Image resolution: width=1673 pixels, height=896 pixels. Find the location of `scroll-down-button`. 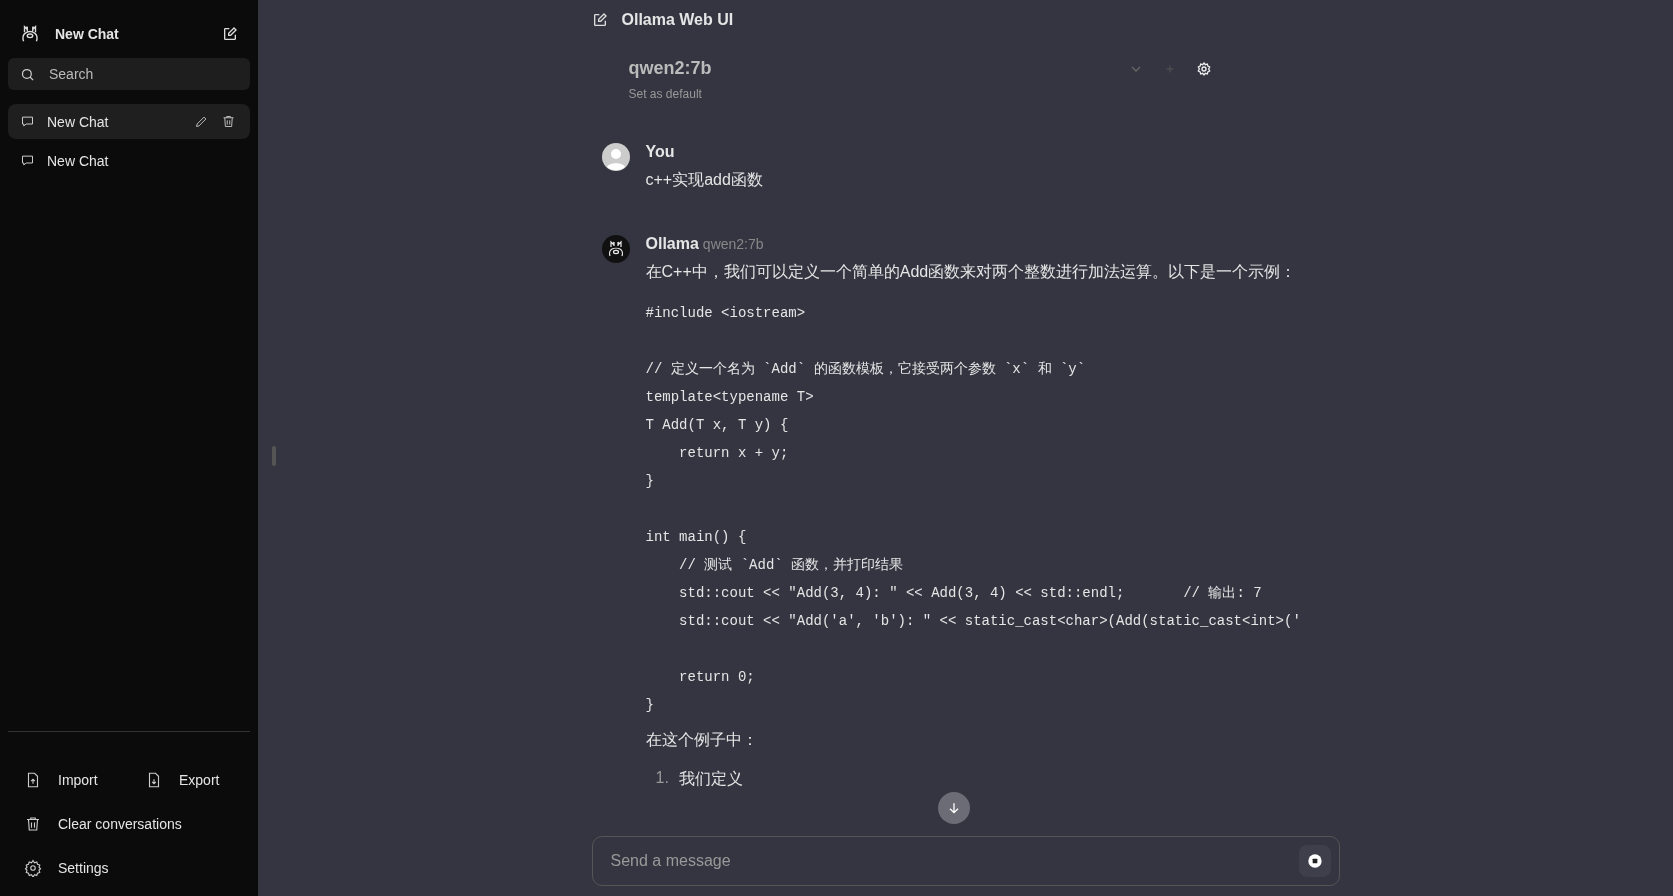

scroll-down-button is located at coordinates (953, 808).